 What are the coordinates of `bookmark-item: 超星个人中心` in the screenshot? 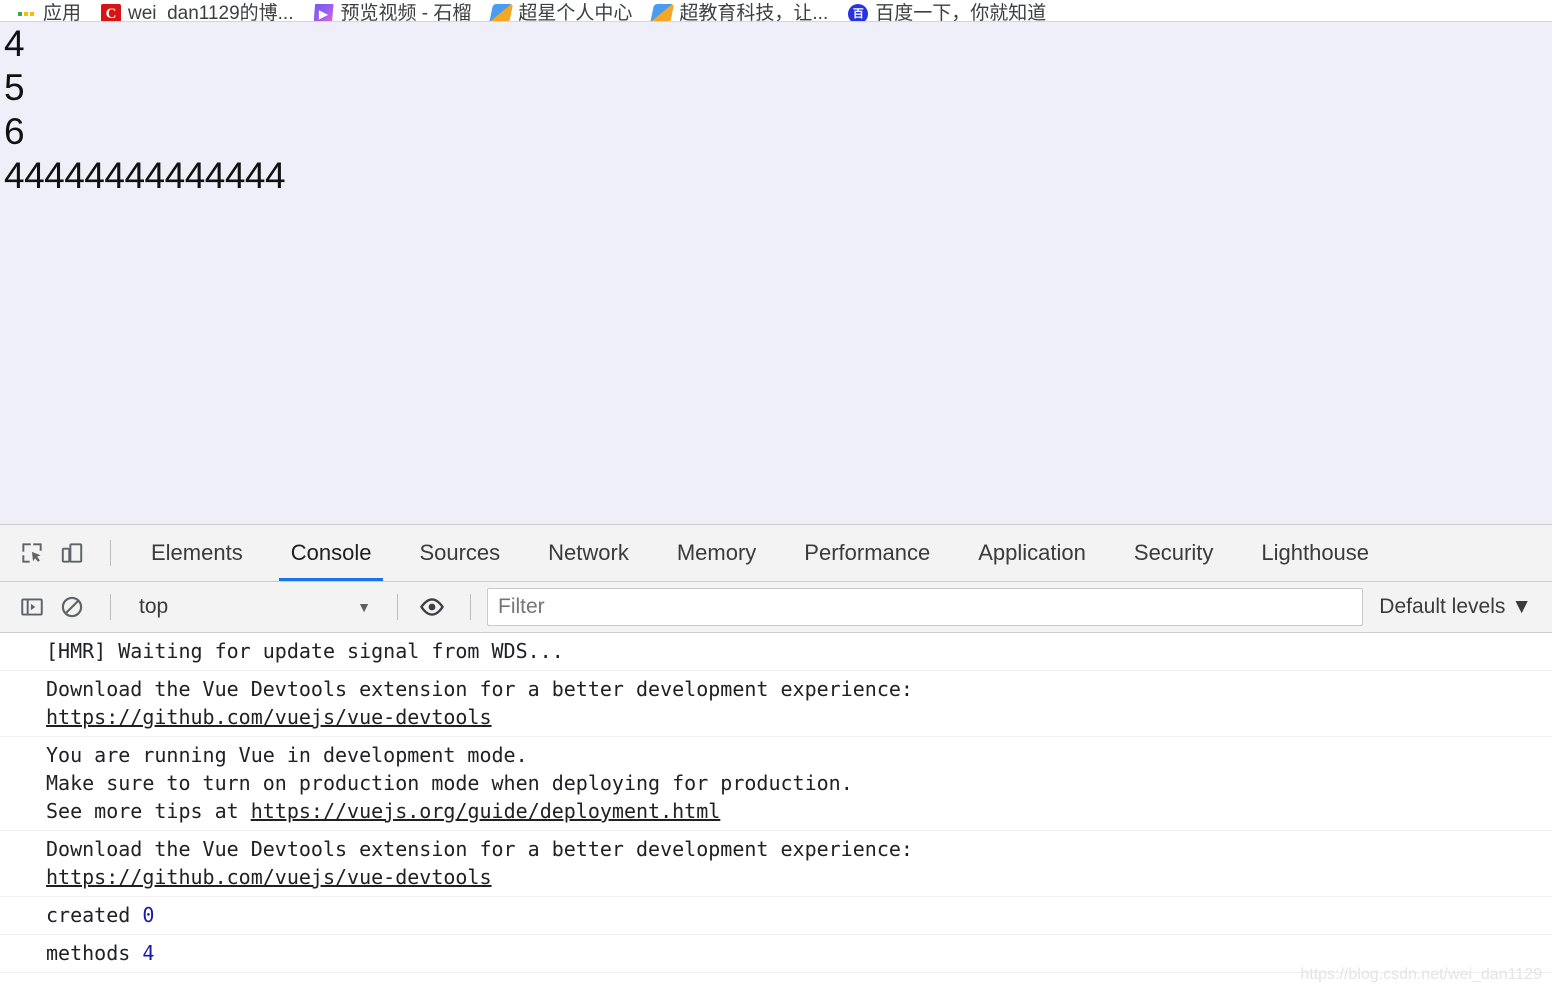 It's located at (561, 11).